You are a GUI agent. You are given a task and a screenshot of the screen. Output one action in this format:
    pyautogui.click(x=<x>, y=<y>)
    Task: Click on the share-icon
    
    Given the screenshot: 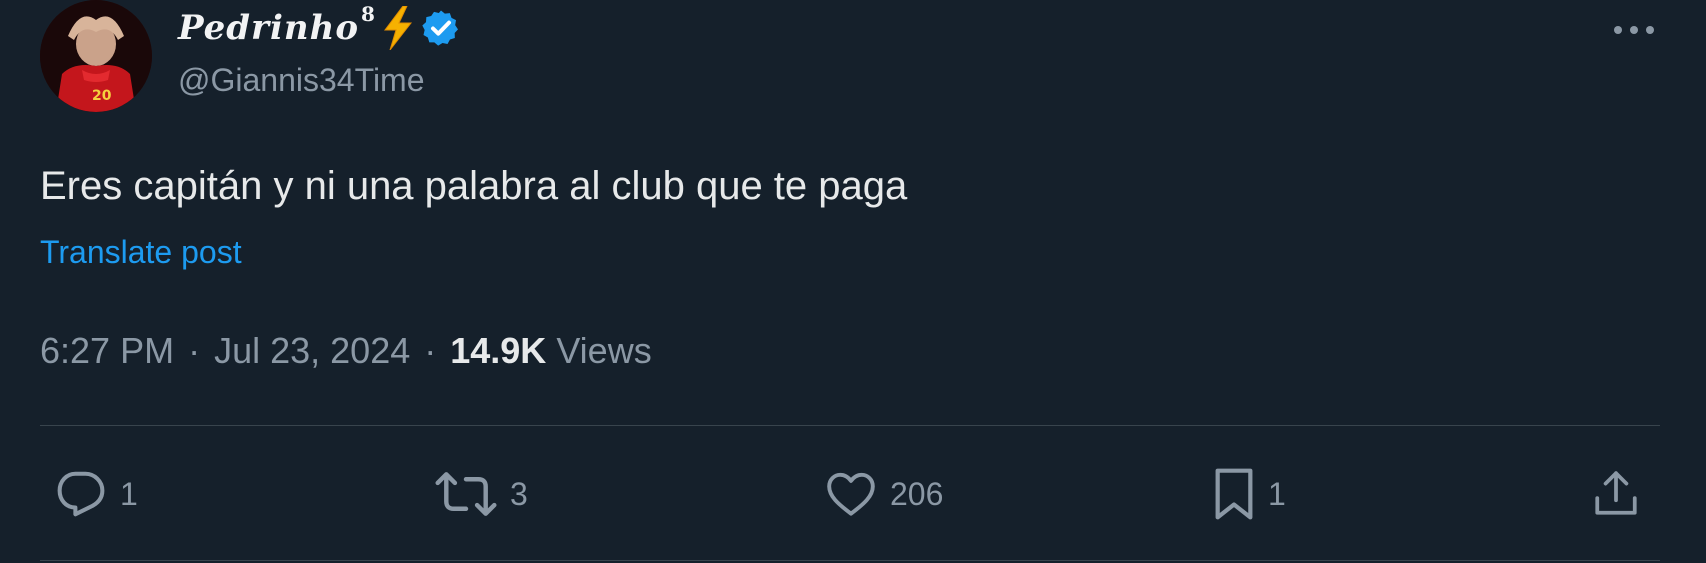 What is the action you would take?
    pyautogui.click(x=1616, y=493)
    